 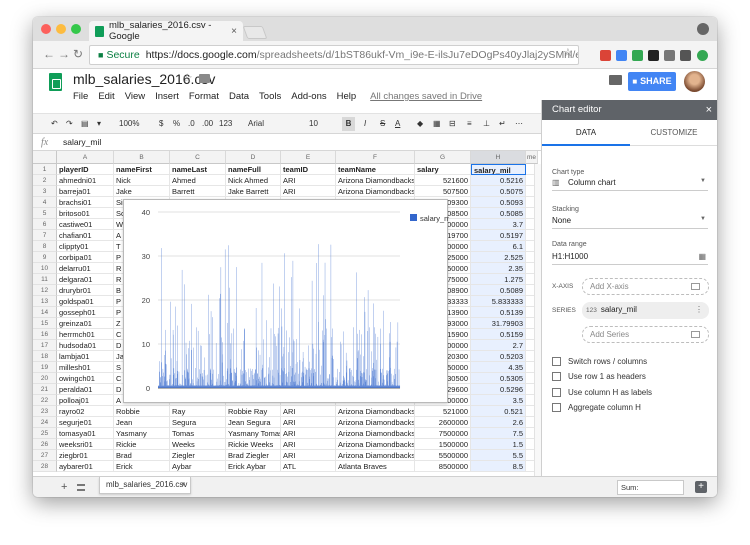 What do you see at coordinates (498, 334) in the screenshot?
I see `table-cell: 0.5159` at bounding box center [498, 334].